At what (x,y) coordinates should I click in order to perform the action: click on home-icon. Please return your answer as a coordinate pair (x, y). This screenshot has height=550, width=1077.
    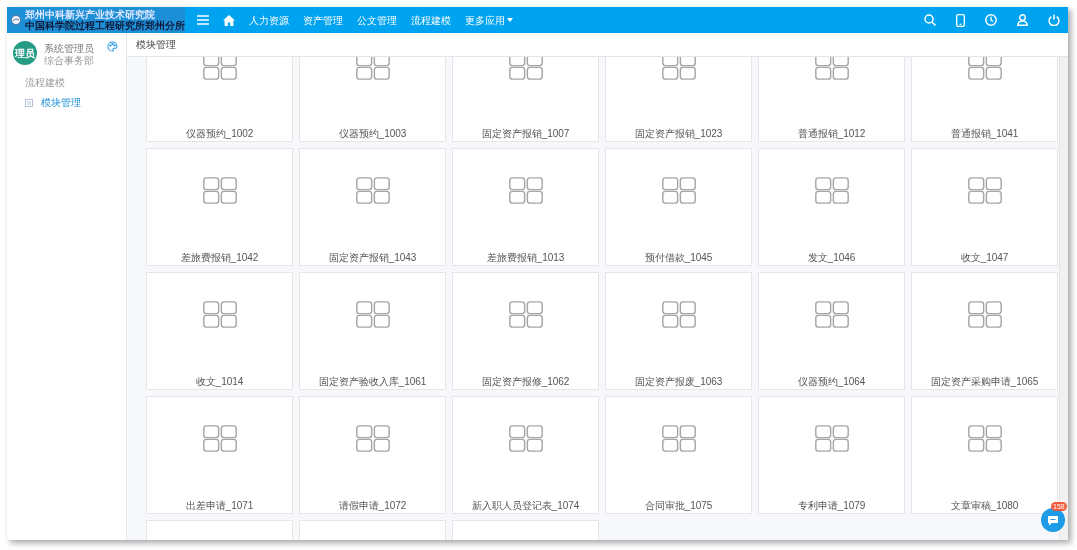
    Looking at the image, I should click on (229, 20).